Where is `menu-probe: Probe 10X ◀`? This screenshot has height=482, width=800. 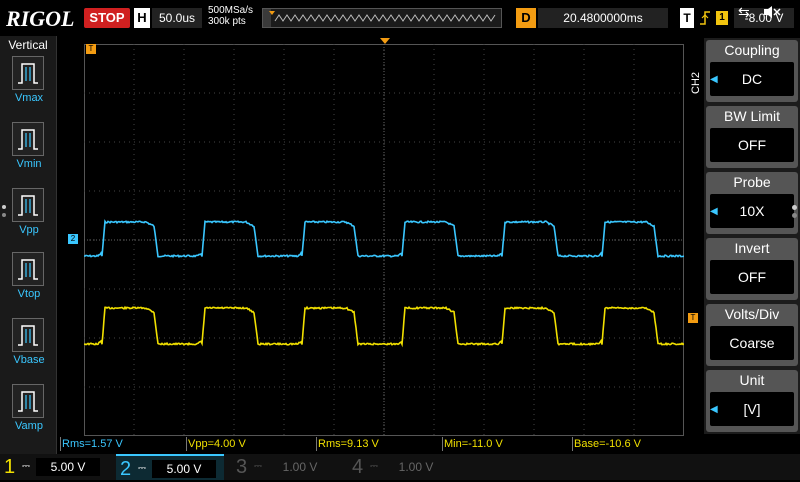
menu-probe: Probe 10X ◀ is located at coordinates (752, 203).